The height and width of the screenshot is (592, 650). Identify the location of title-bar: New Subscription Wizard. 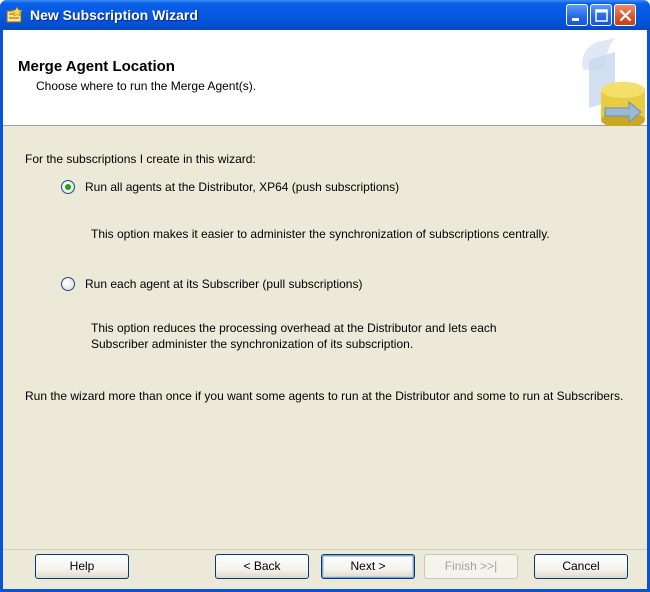
(325, 15).